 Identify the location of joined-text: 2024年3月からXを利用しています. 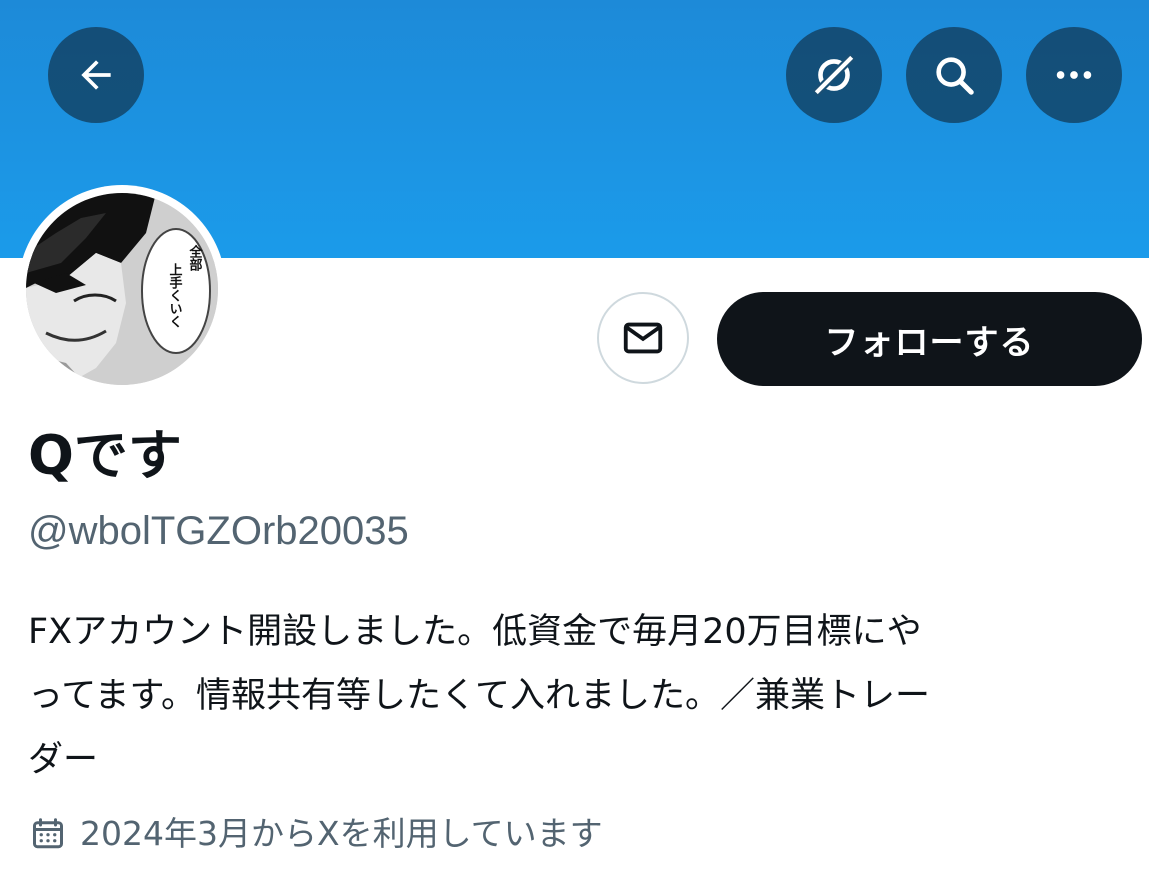
(341, 833).